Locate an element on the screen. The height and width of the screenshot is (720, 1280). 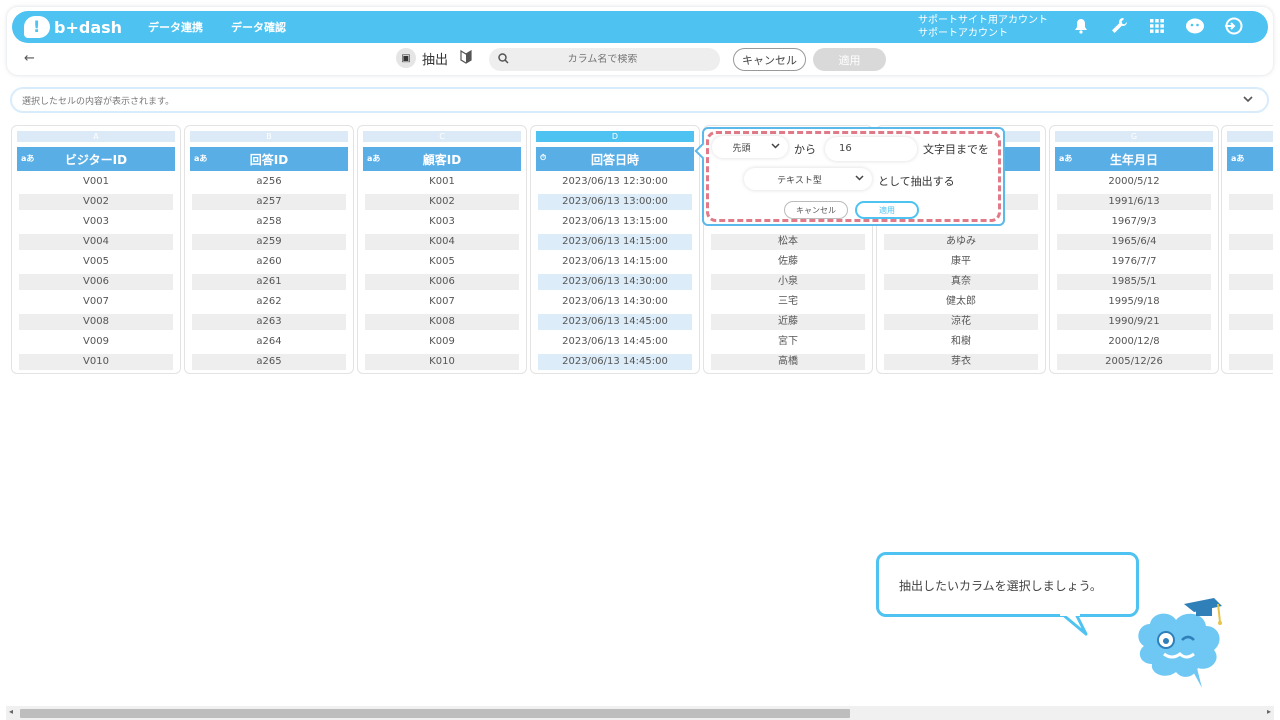
table-cell: K005 is located at coordinates (442, 262).